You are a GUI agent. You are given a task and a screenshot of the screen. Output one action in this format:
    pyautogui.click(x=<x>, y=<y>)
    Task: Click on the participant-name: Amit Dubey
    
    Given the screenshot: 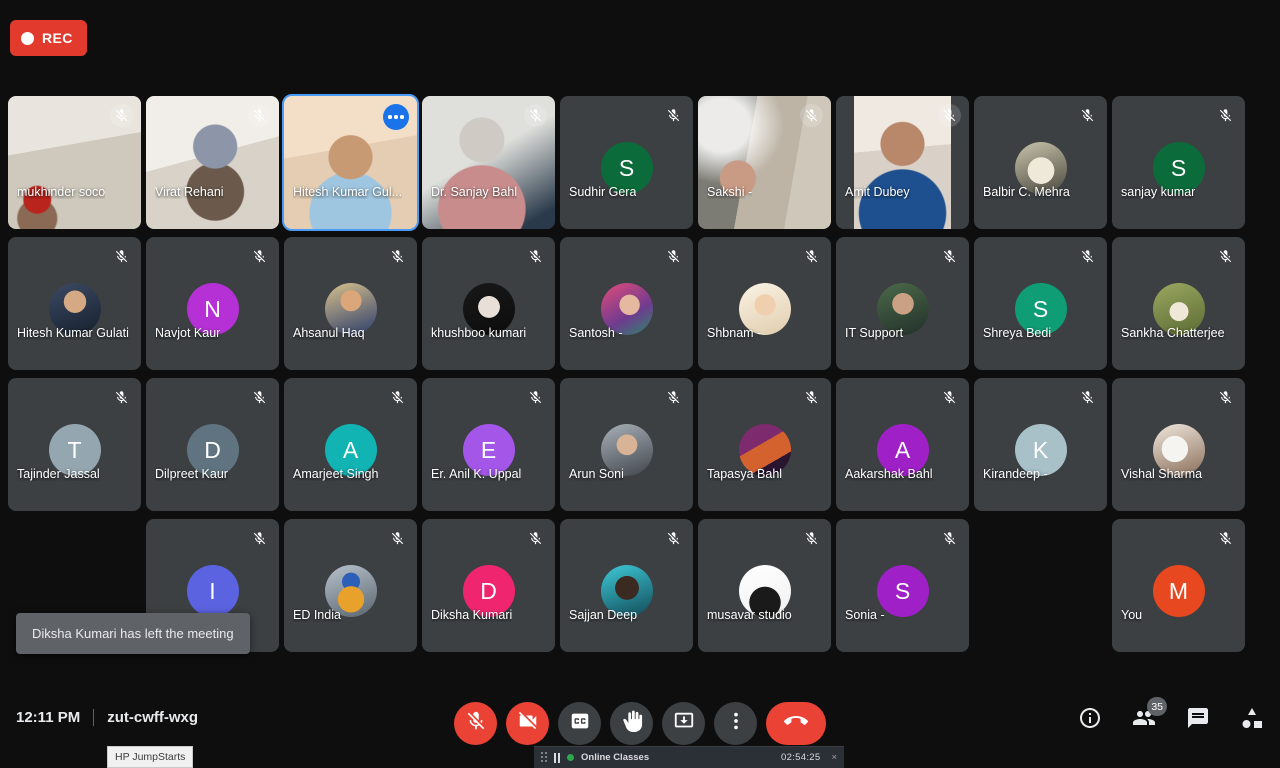 What is the action you would take?
    pyautogui.click(x=877, y=192)
    